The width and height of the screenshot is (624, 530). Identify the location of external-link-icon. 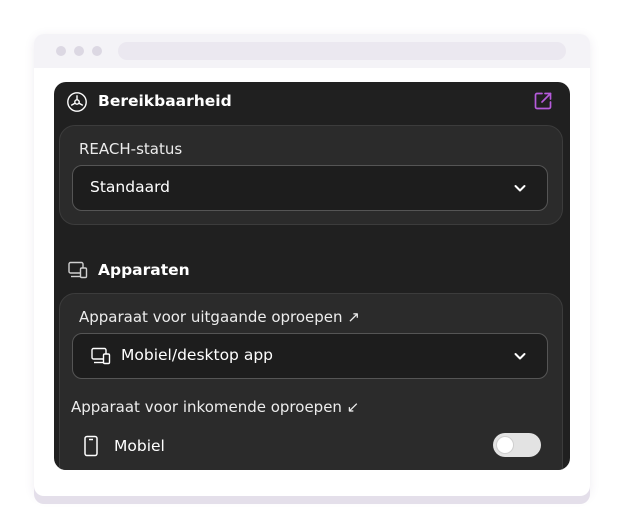
(543, 101).